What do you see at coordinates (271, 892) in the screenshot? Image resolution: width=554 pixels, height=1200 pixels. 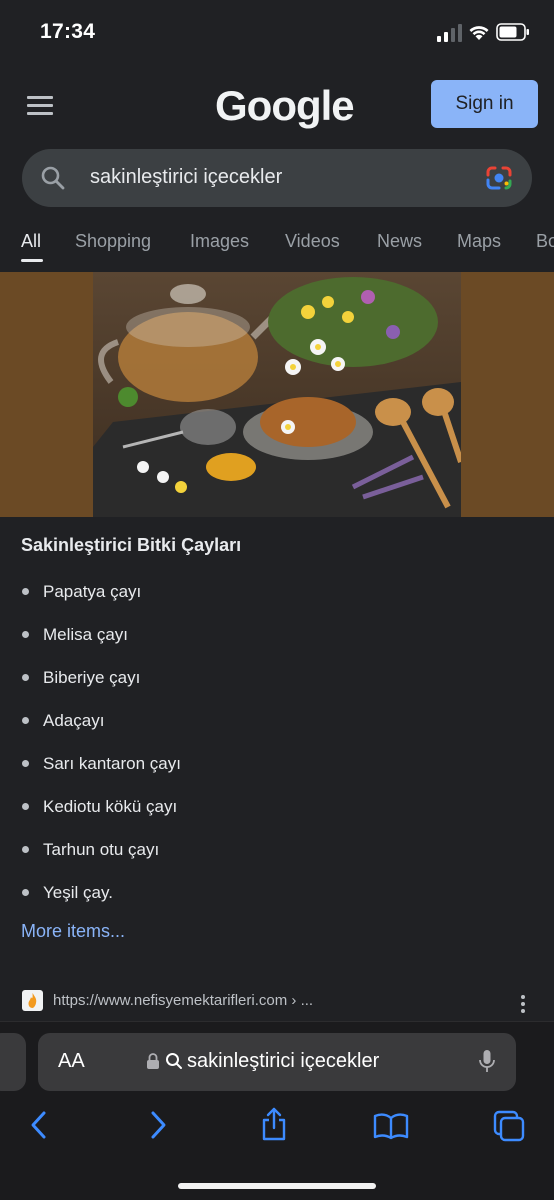 I see `list-item: Yeşil çay.` at bounding box center [271, 892].